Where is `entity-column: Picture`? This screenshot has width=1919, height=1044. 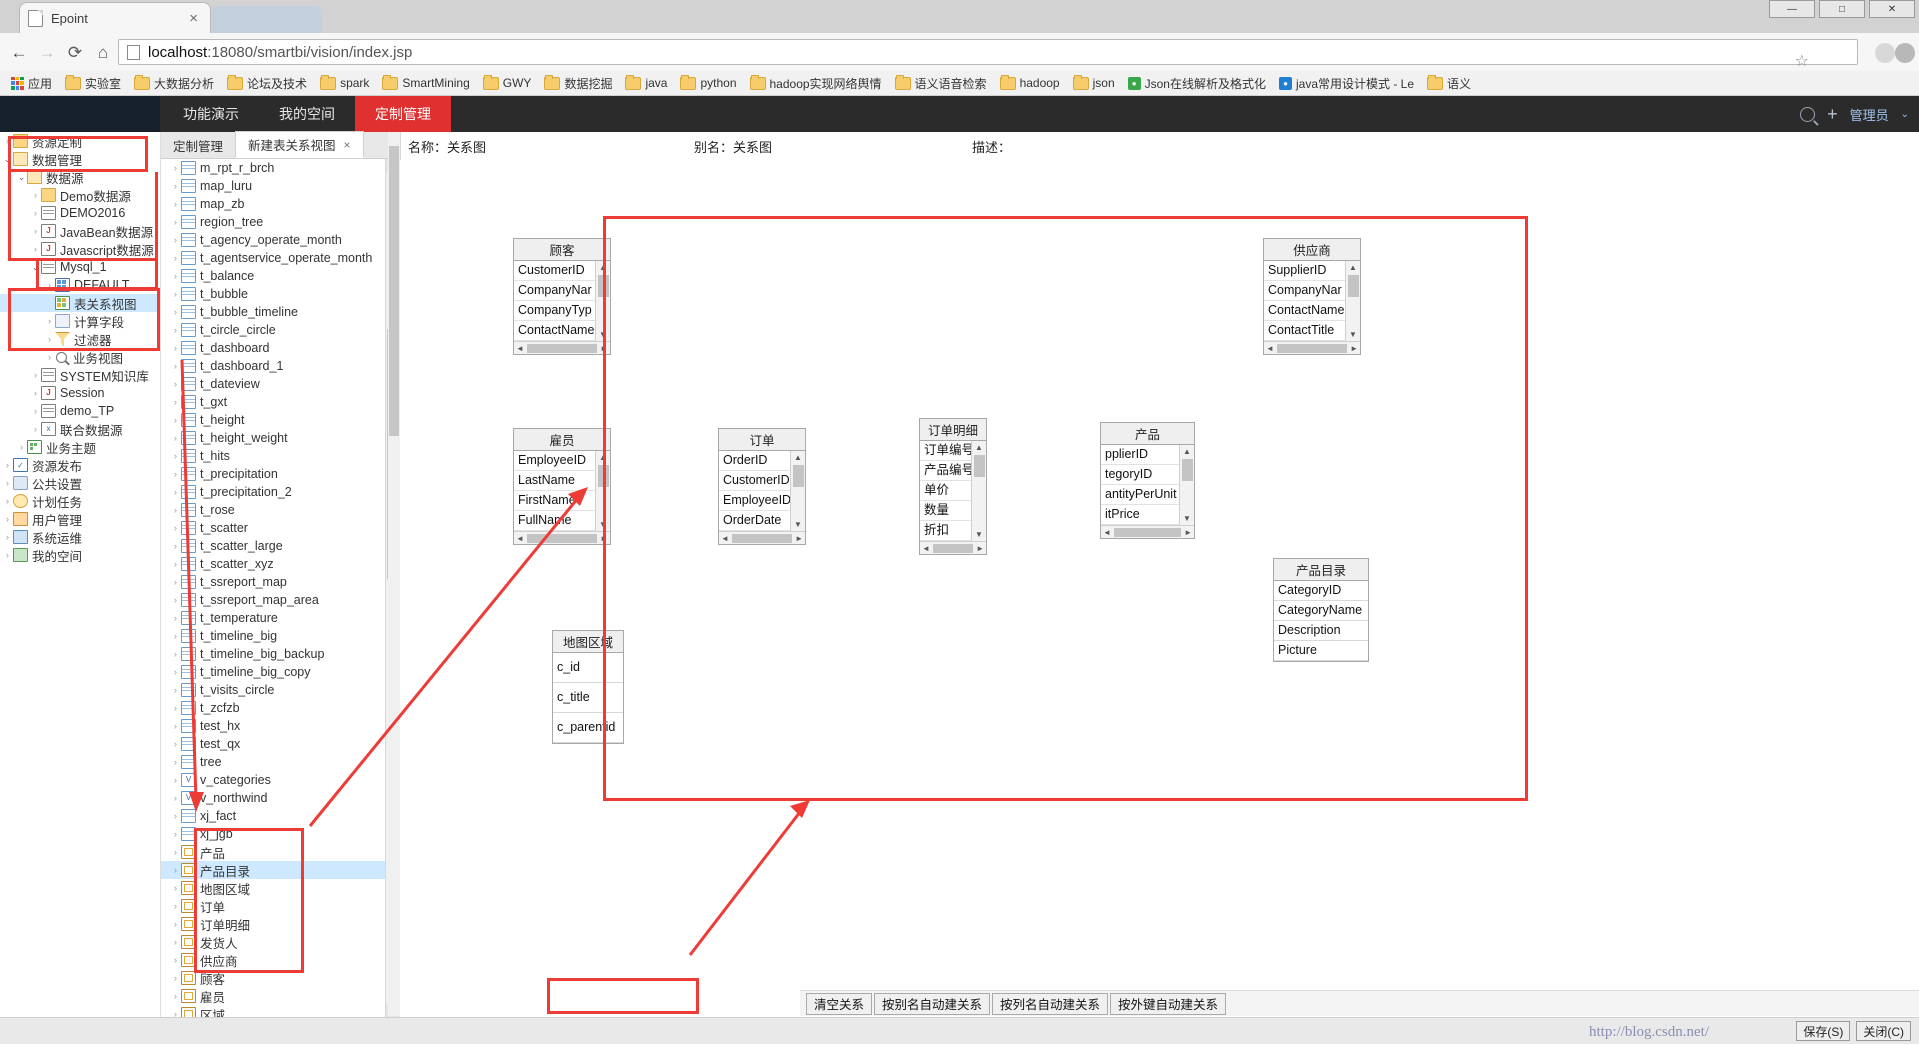
entity-column: Picture is located at coordinates (1321, 651).